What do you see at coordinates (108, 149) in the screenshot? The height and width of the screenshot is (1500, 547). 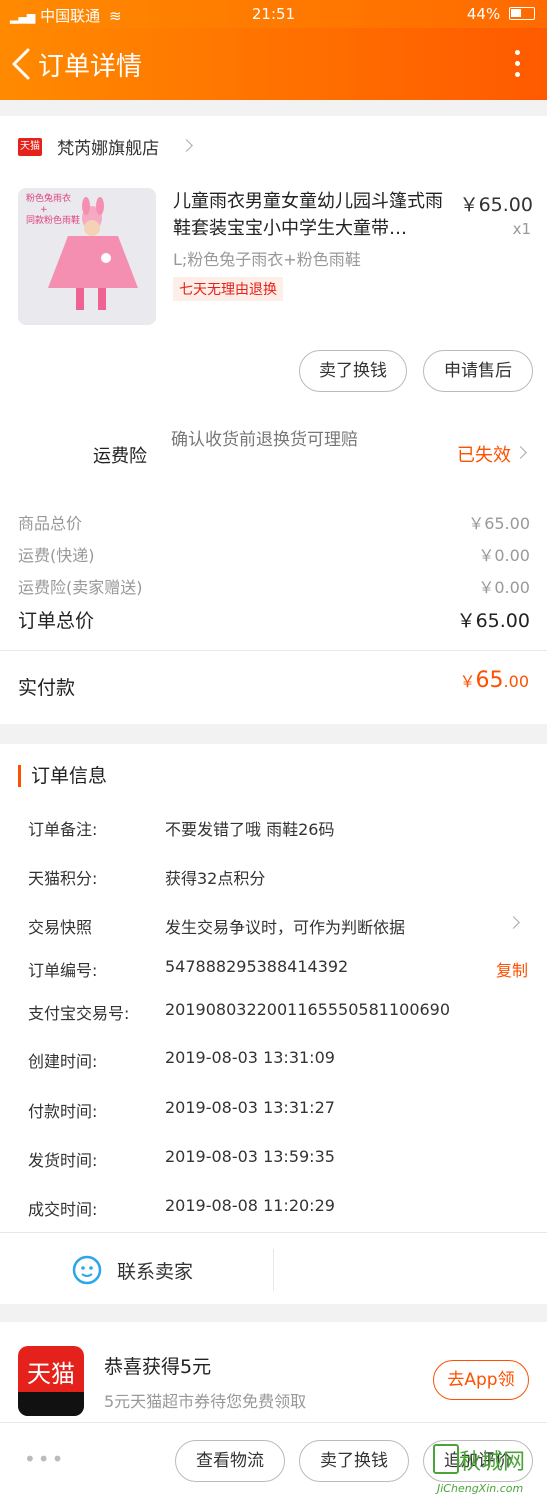 I see `shop-name: 梵芮娜旗舰店` at bounding box center [108, 149].